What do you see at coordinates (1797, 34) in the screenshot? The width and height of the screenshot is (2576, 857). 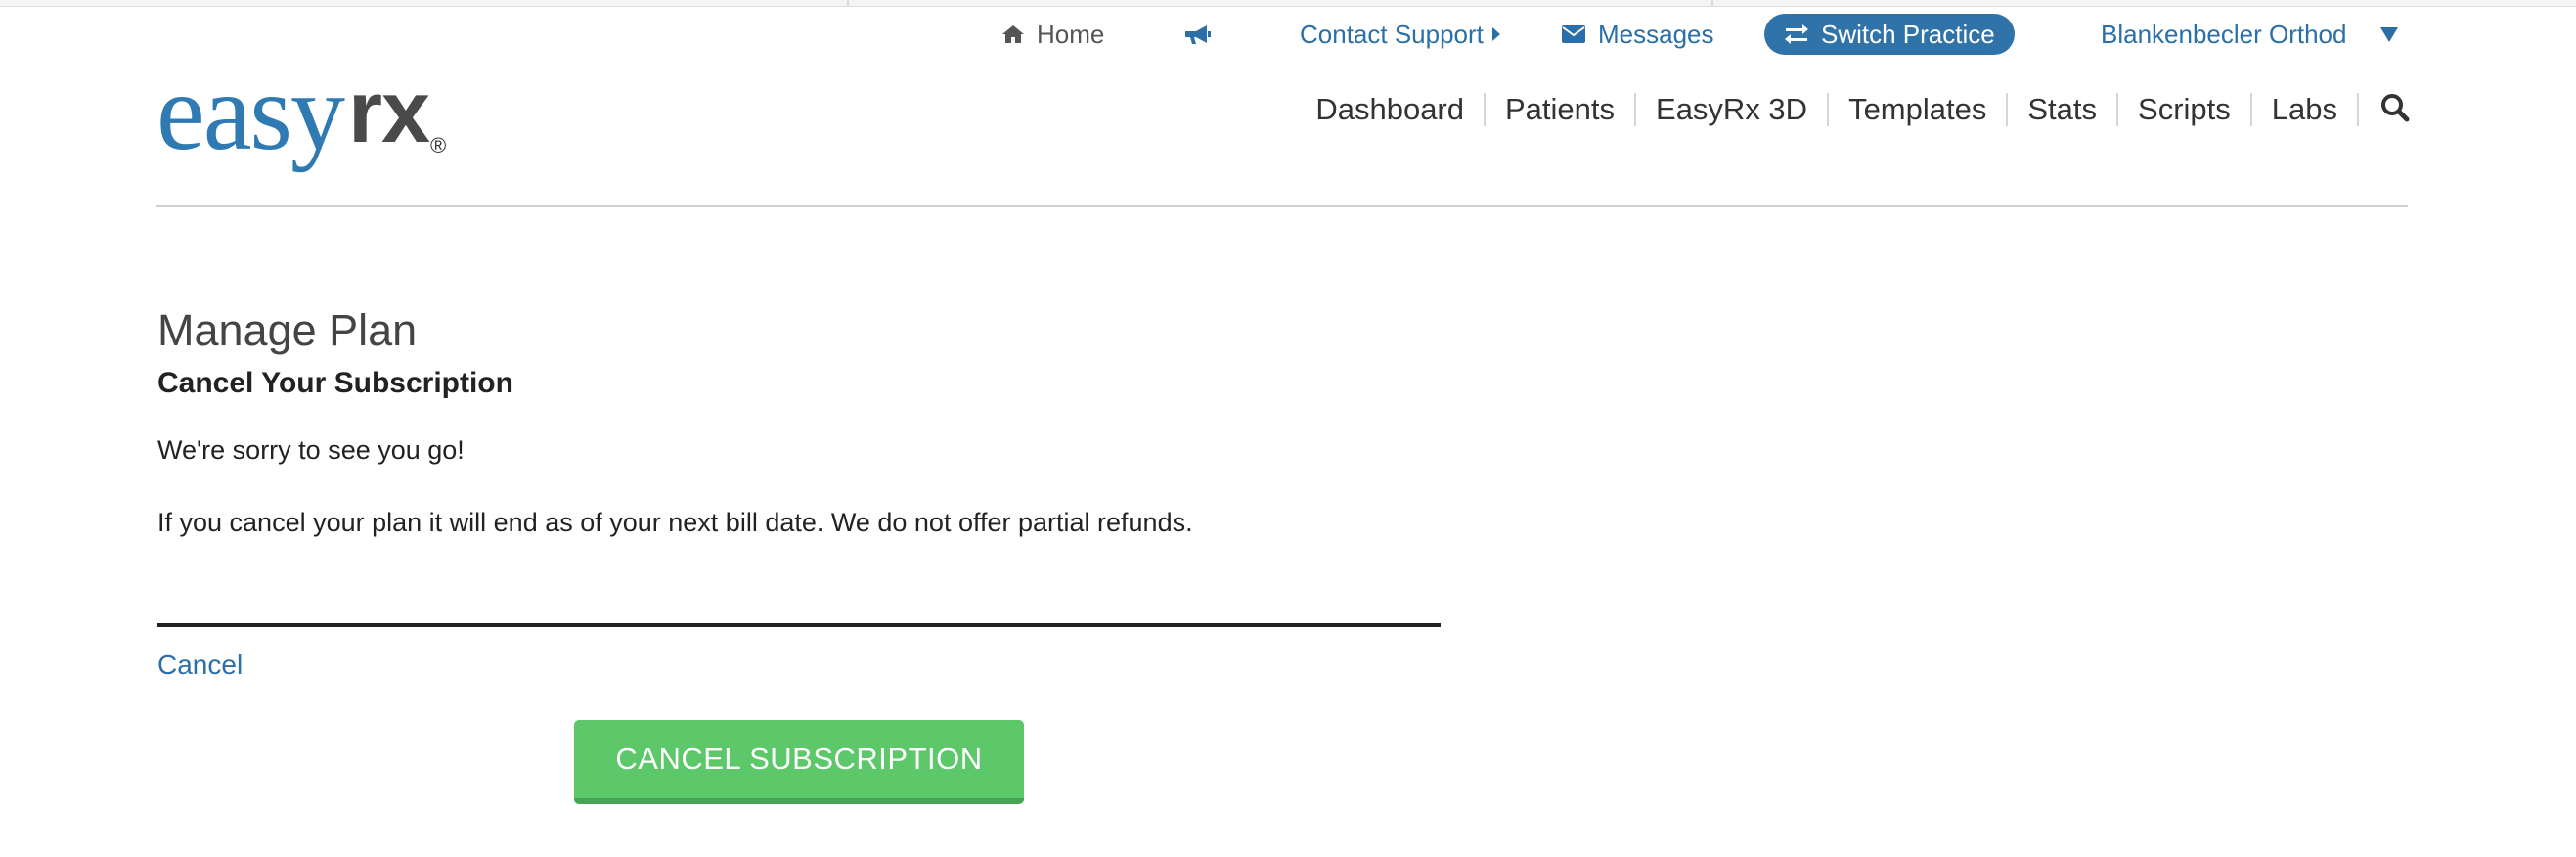 I see `exchange-arrows-icon` at bounding box center [1797, 34].